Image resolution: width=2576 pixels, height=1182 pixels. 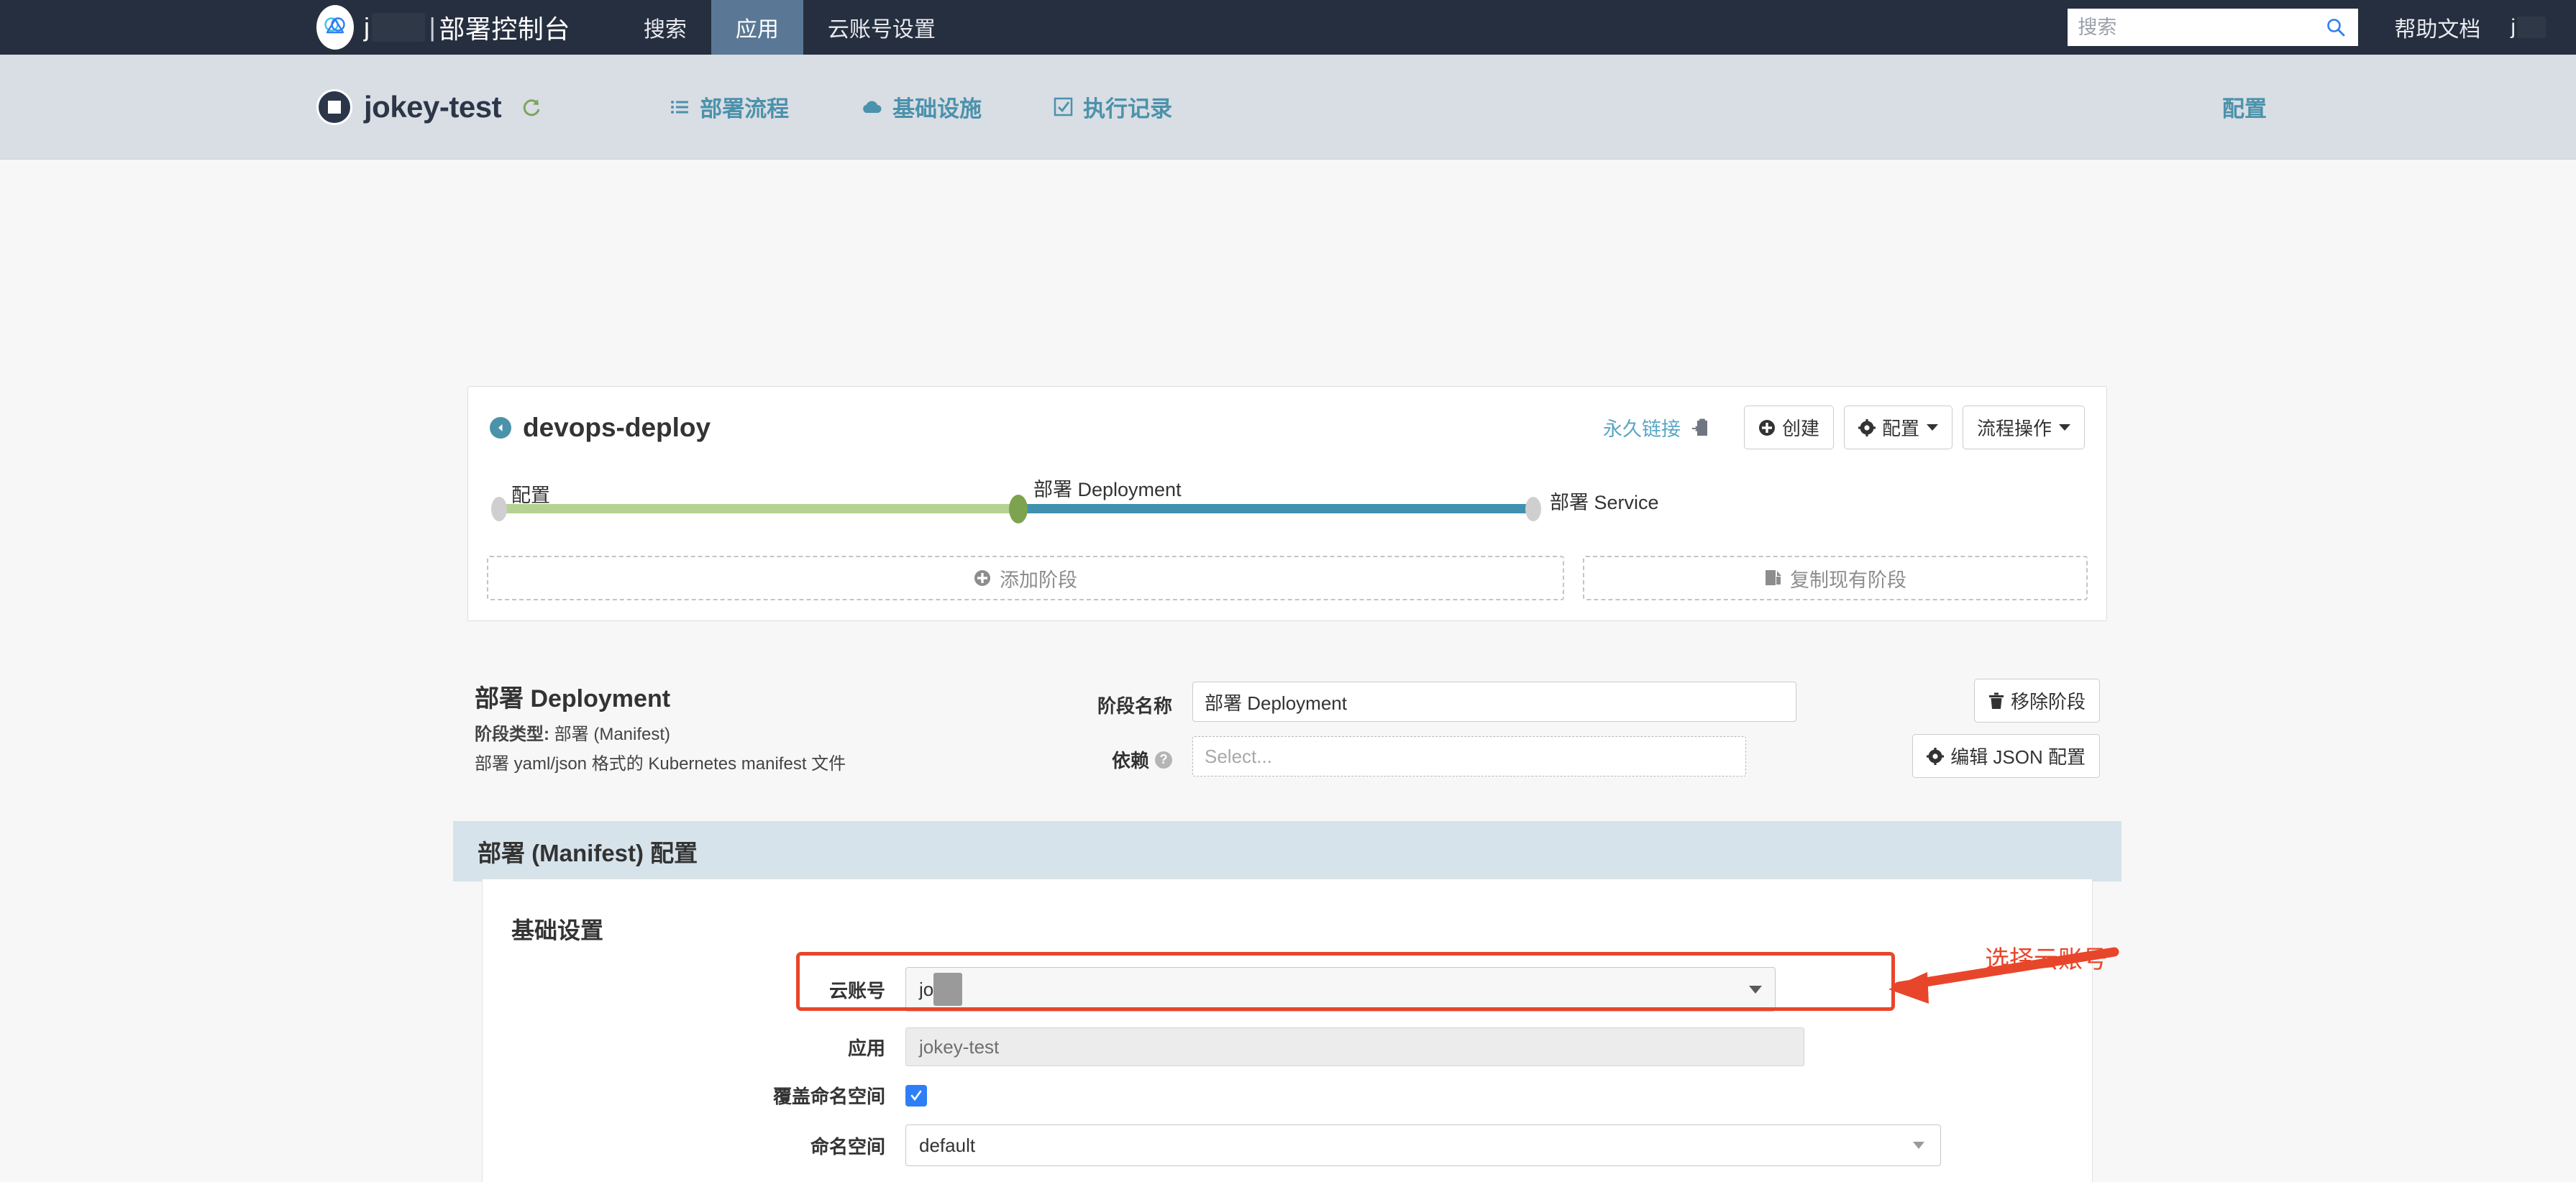 I want to click on search-input, so click(x=2213, y=27).